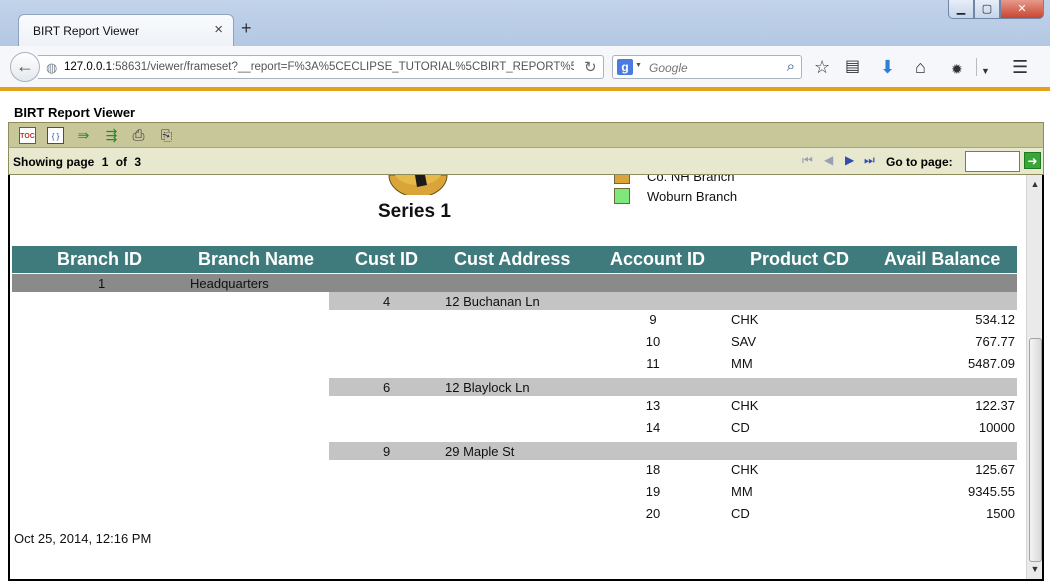 This screenshot has width=1050, height=588. I want to click on goto-page-input, so click(992, 161).